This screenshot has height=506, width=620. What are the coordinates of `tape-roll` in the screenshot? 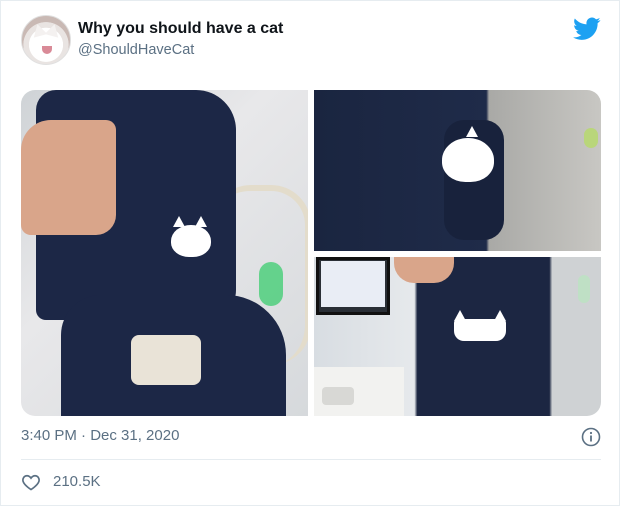 It's located at (338, 396).